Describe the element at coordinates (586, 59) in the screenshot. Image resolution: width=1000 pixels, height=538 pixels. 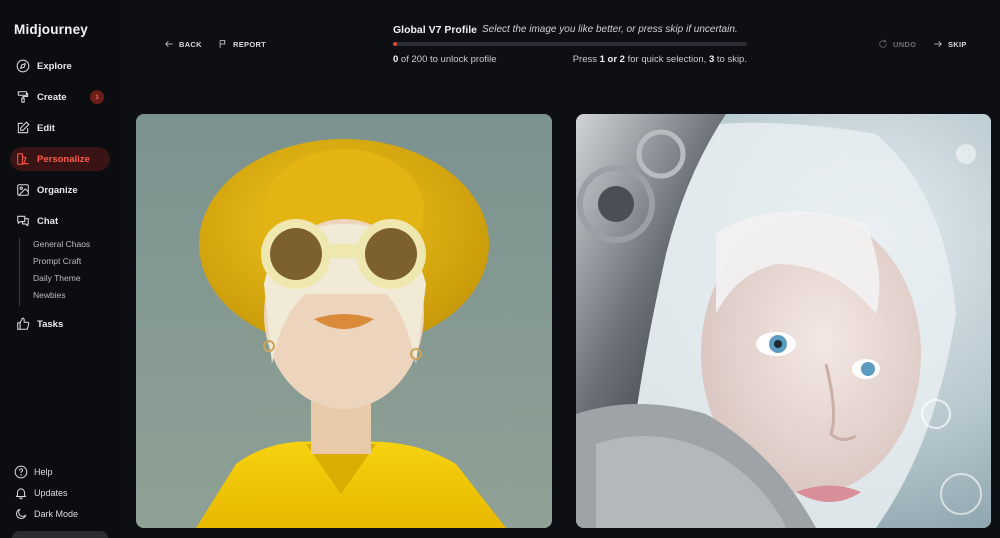
I see `keys-pre: Press` at that location.